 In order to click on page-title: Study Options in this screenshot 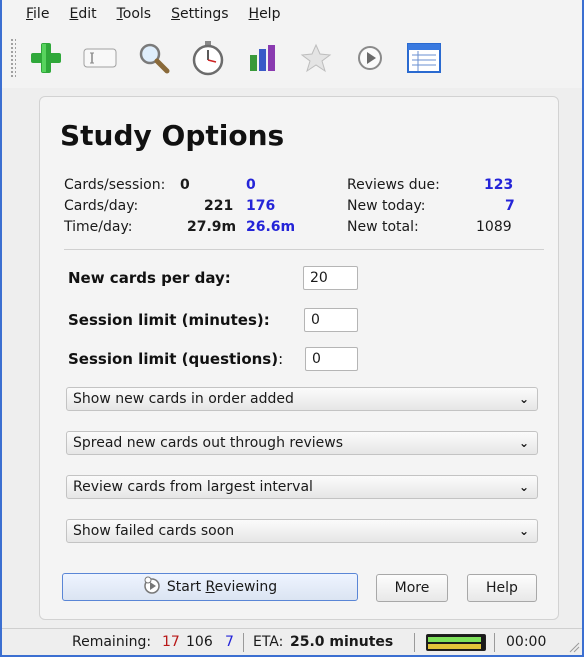, I will do `click(172, 135)`.